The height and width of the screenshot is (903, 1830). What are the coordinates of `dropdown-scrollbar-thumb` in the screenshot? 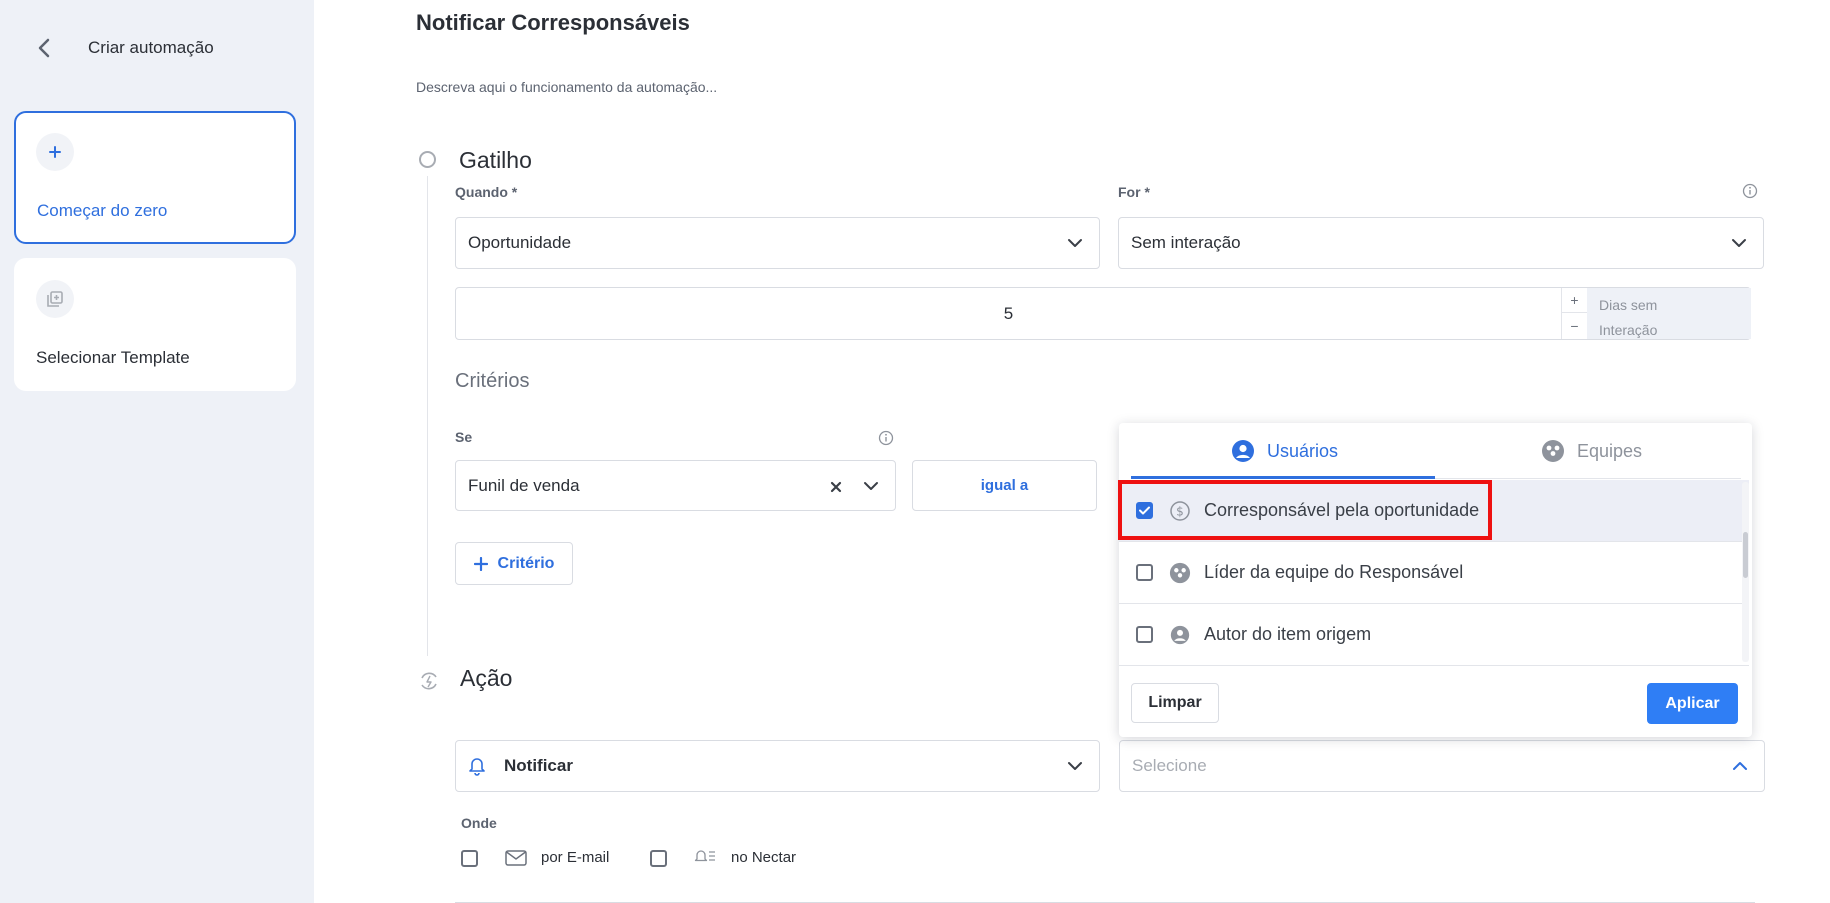 It's located at (1745, 555).